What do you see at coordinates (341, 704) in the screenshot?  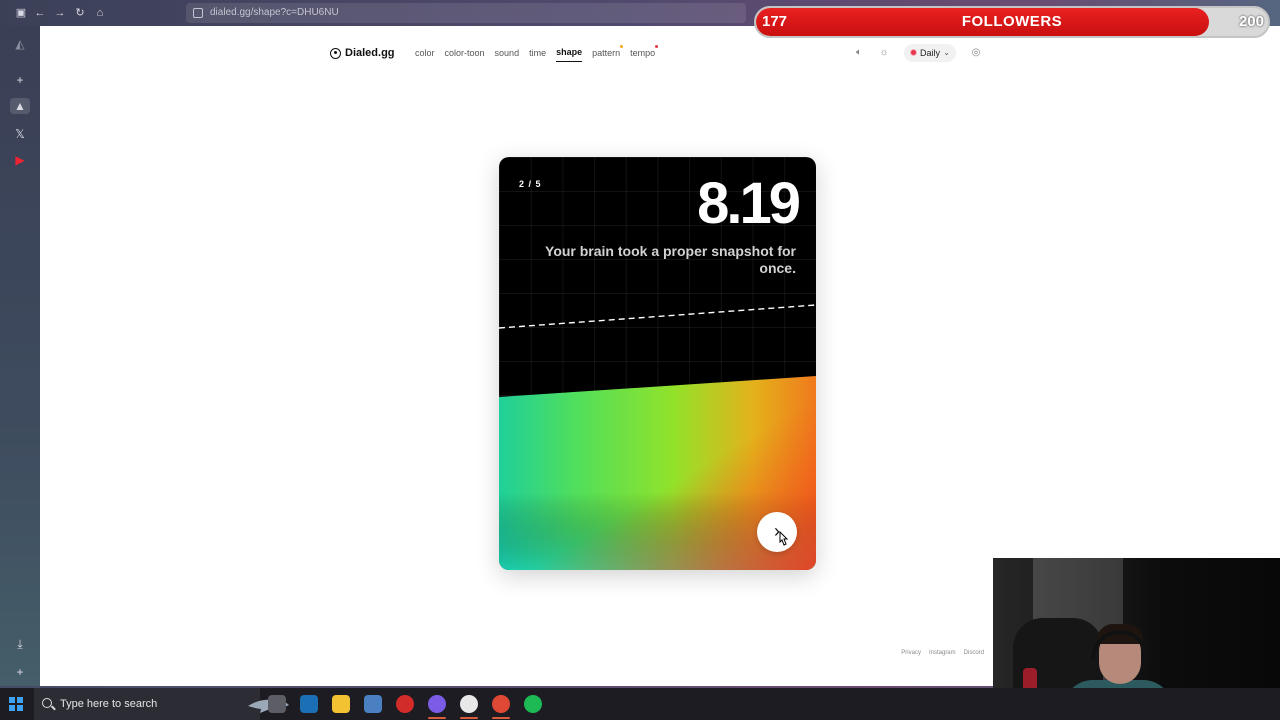 I see `folder-icon` at bounding box center [341, 704].